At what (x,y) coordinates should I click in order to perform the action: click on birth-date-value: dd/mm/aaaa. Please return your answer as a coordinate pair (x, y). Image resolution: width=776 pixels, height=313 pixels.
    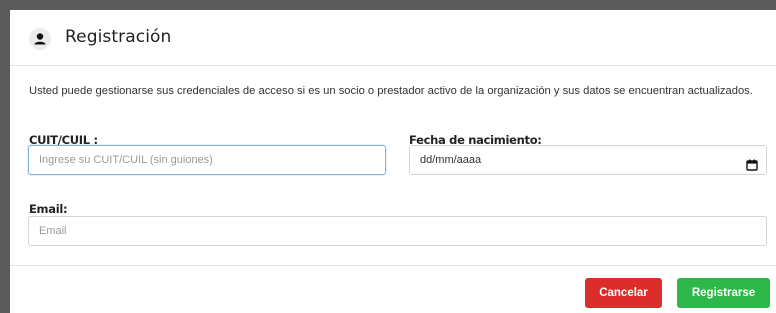
    Looking at the image, I should click on (451, 160).